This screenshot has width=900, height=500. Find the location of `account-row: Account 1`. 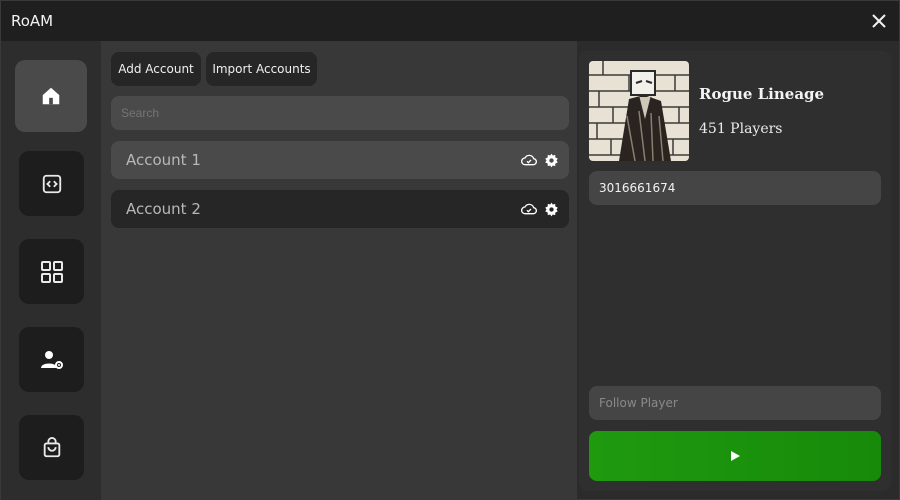

account-row: Account 1 is located at coordinates (340, 160).